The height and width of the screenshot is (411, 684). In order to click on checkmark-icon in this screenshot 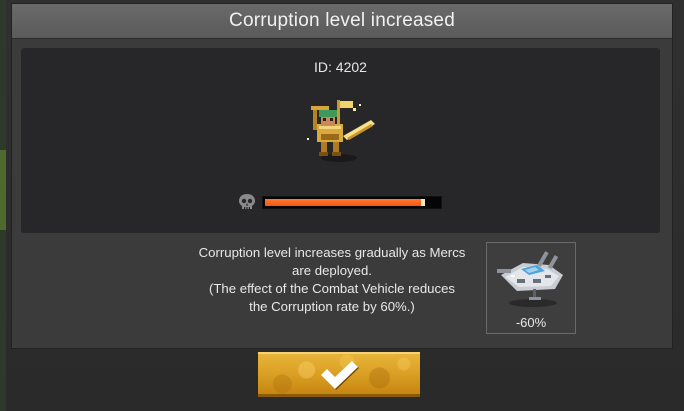, I will do `click(340, 375)`.